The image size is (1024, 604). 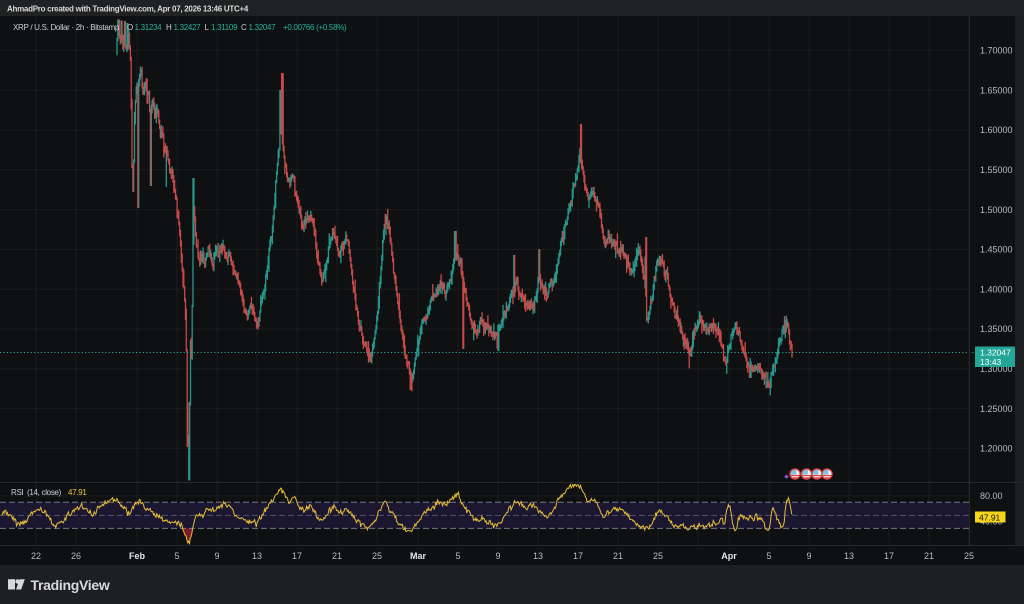 What do you see at coordinates (996, 51) in the screenshot?
I see `svg-text: 1.70000` at bounding box center [996, 51].